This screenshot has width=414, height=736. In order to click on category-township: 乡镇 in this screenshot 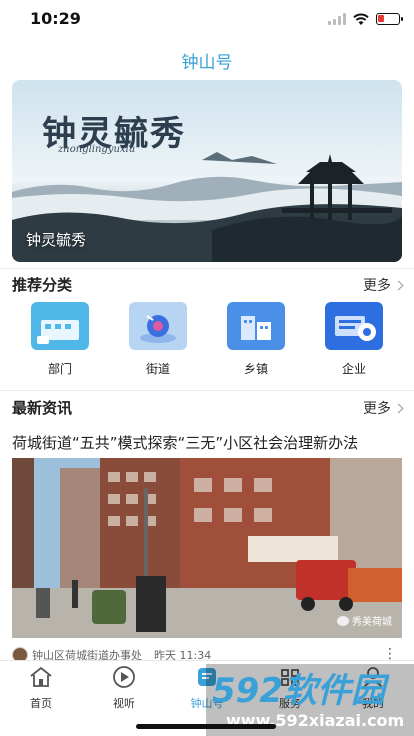, I will do `click(256, 339)`.